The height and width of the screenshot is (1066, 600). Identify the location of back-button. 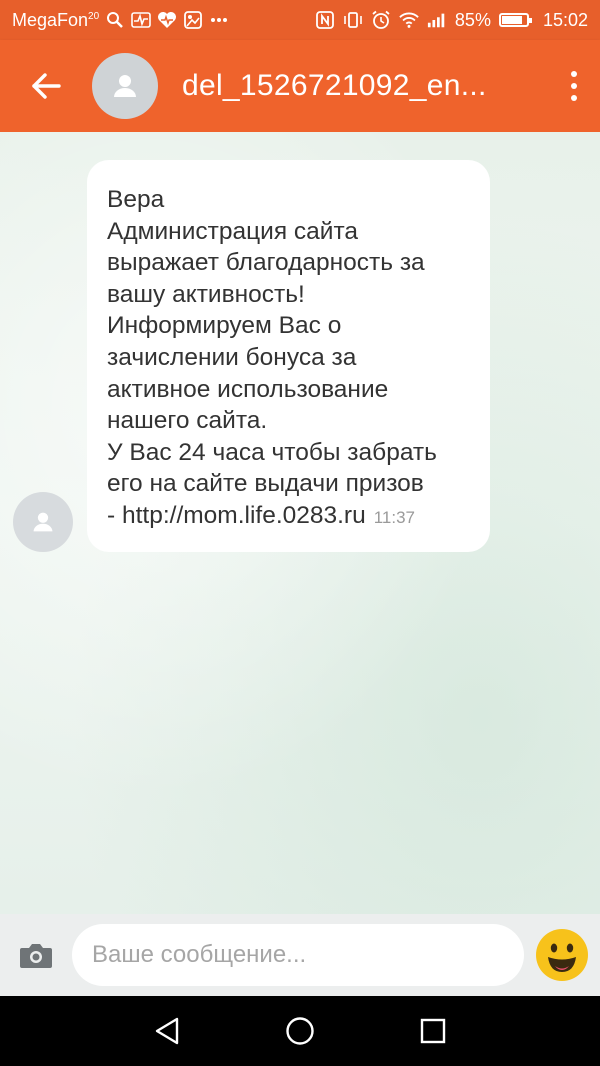
(46, 86).